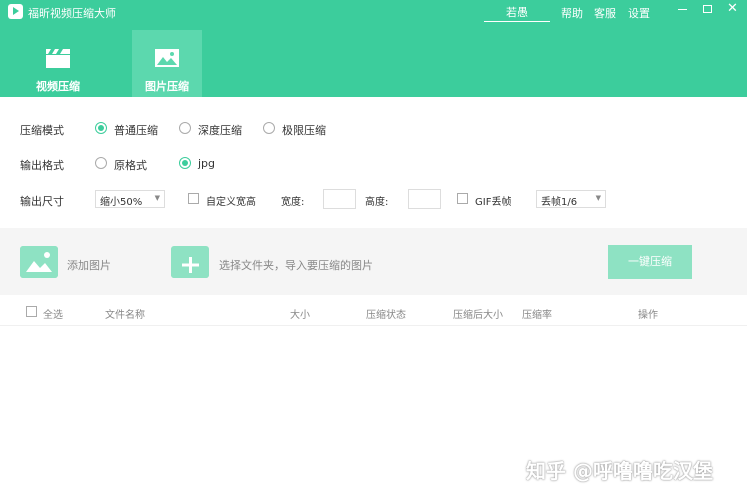  I want to click on column-actions: 操作, so click(648, 315).